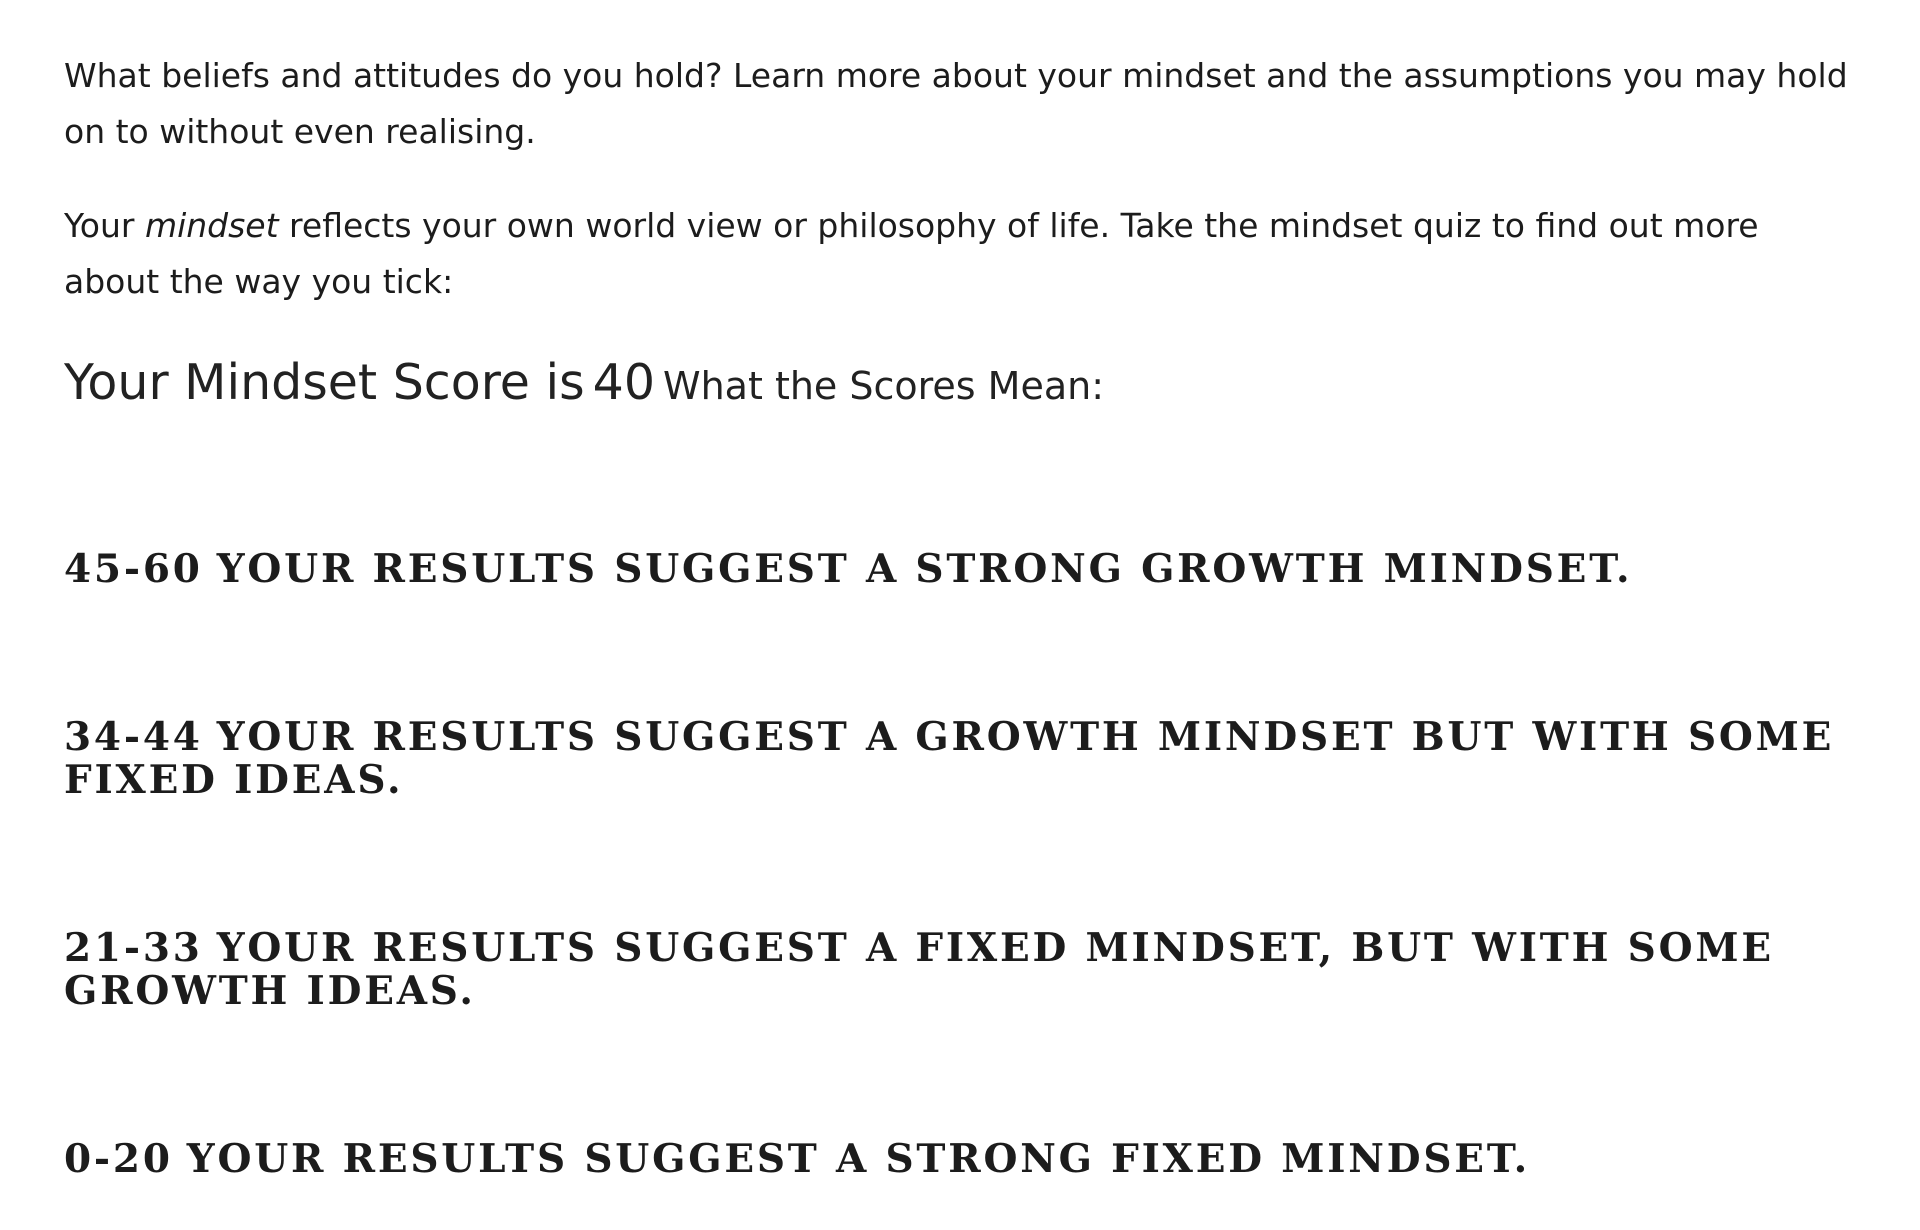 The image size is (1920, 1230). I want to click on score-label: Your Mindset Score is, so click(324, 382).